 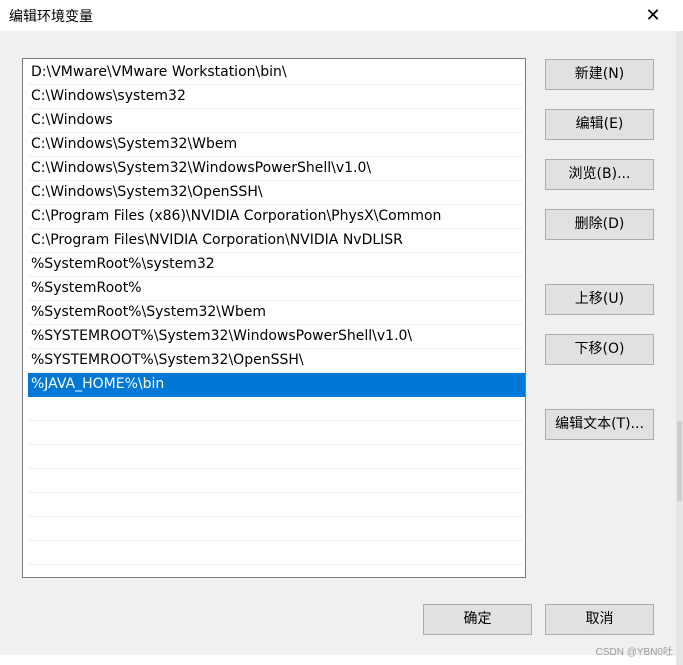 What do you see at coordinates (599, 619) in the screenshot?
I see `cancel-button: 取消` at bounding box center [599, 619].